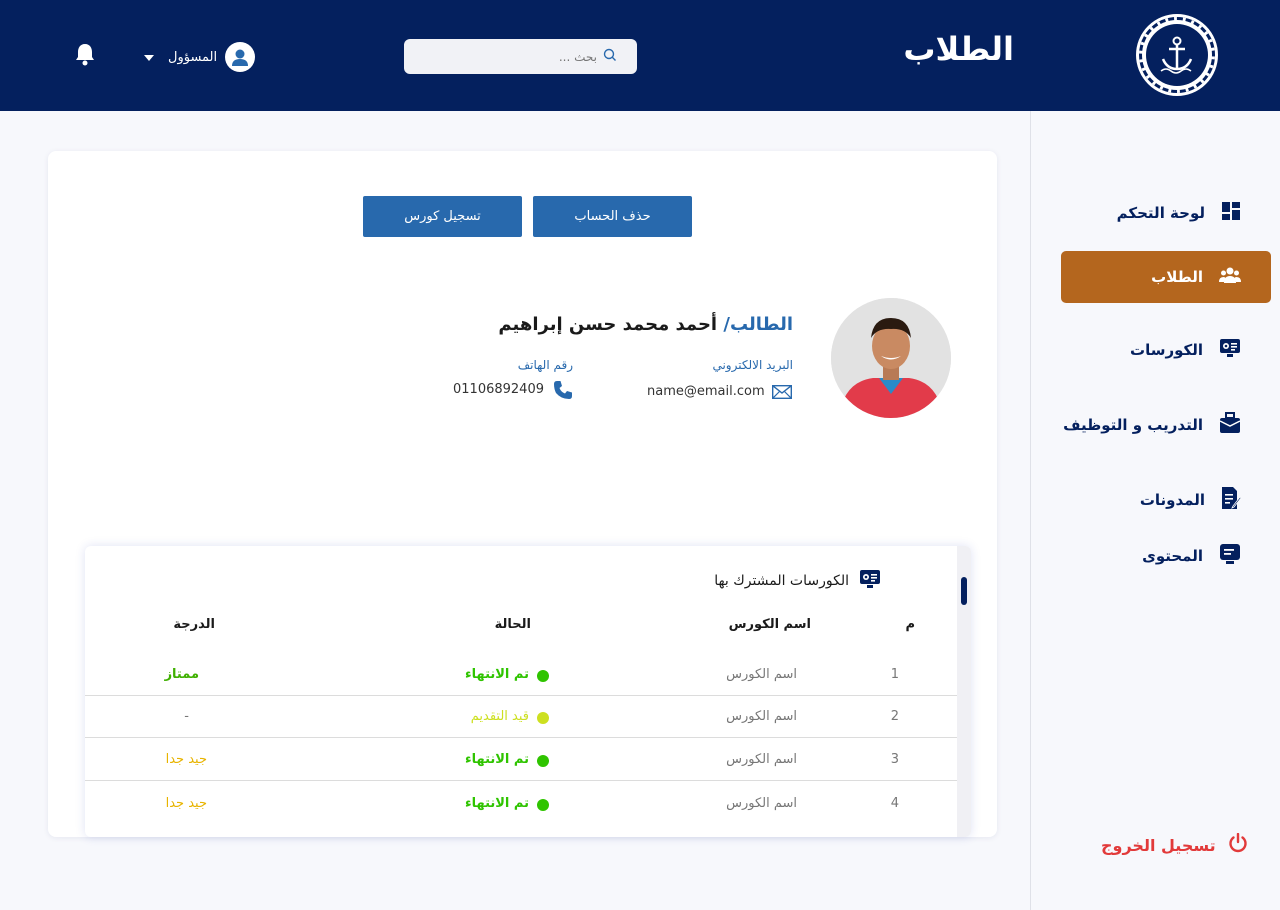 This screenshot has width=1280, height=910. I want to click on power-icon, so click(1238, 844).